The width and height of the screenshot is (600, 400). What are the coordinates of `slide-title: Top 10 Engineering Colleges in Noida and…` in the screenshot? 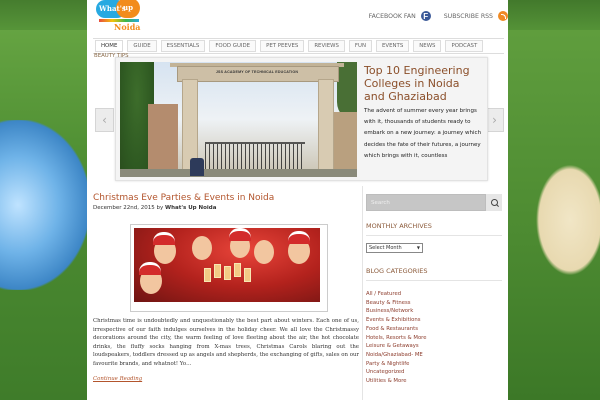 It's located at (423, 83).